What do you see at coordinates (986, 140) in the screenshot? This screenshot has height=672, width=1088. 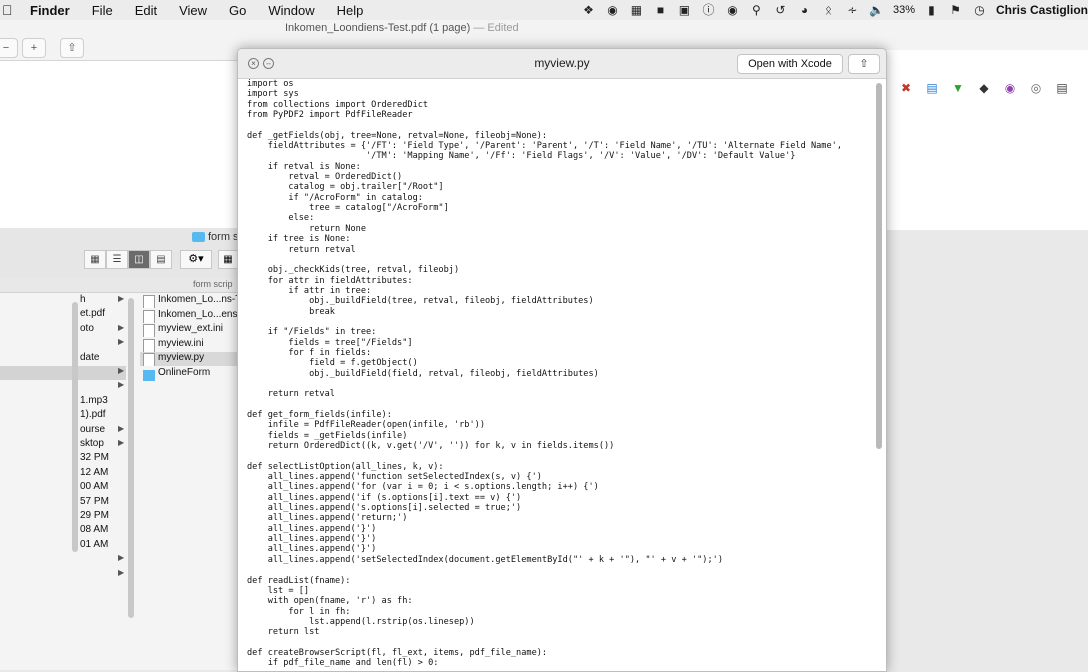 I see `pdf-page-area` at bounding box center [986, 140].